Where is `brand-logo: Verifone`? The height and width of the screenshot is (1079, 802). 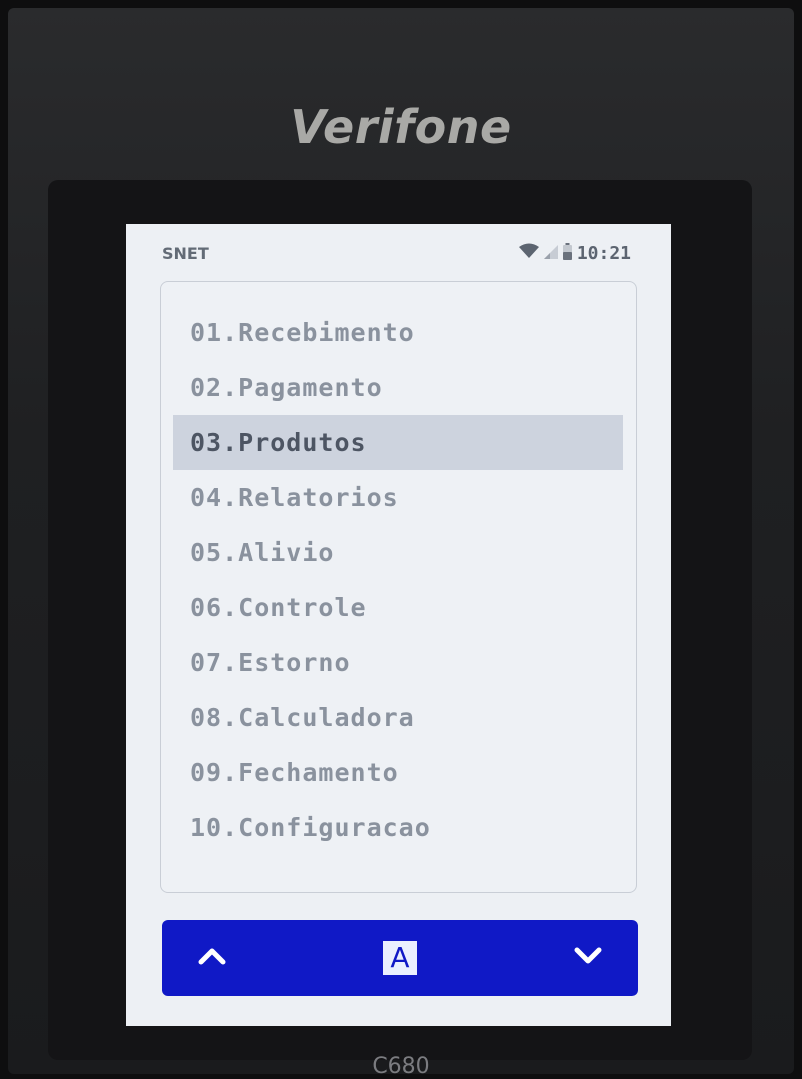
brand-logo: Verifone is located at coordinates (401, 127).